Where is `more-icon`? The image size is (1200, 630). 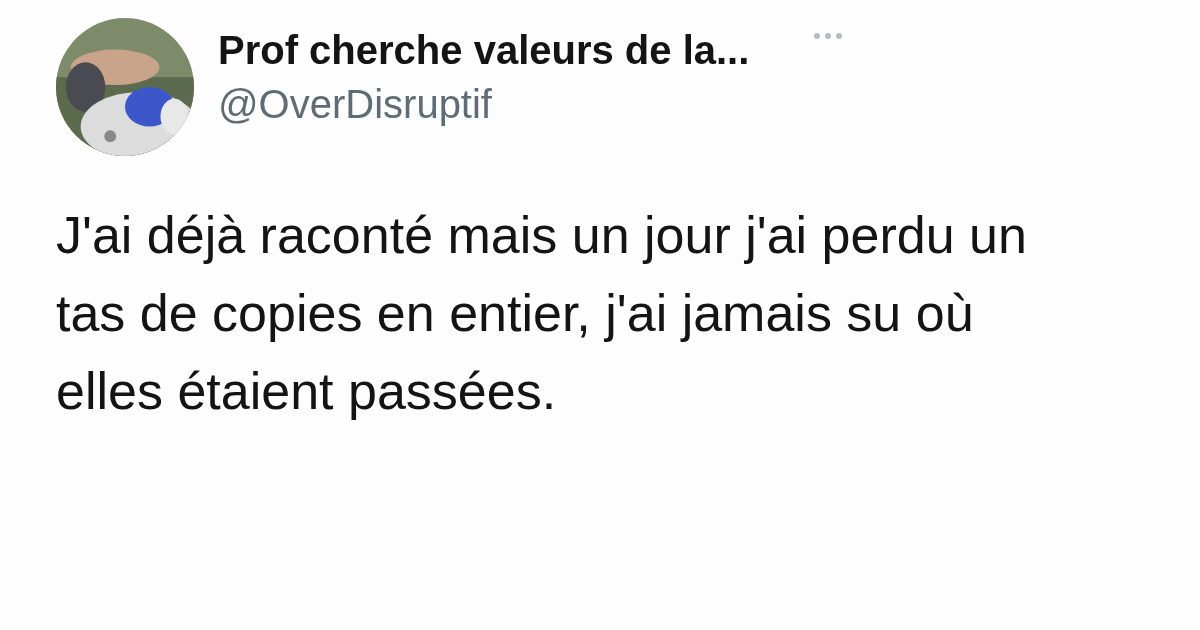 more-icon is located at coordinates (828, 36).